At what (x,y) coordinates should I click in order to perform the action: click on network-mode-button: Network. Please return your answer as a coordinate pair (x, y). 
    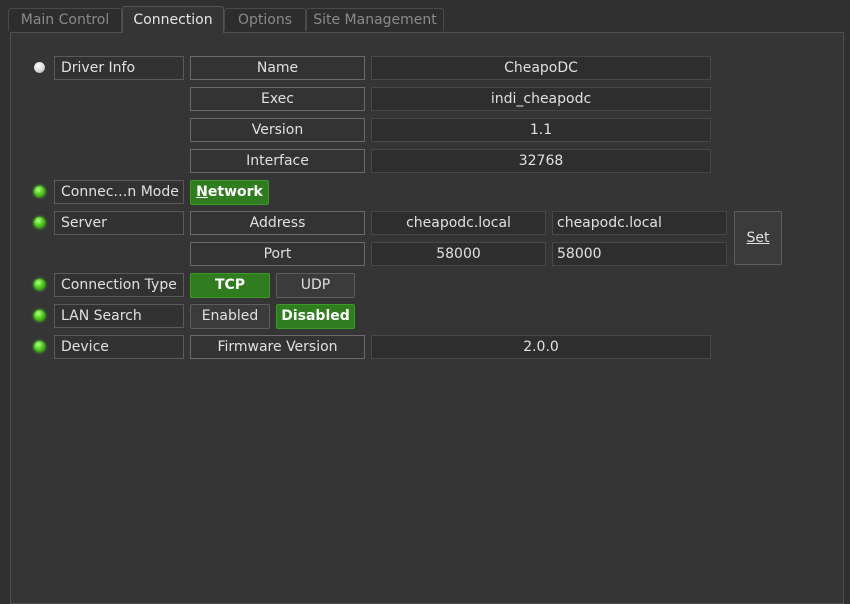
    Looking at the image, I should click on (229, 192).